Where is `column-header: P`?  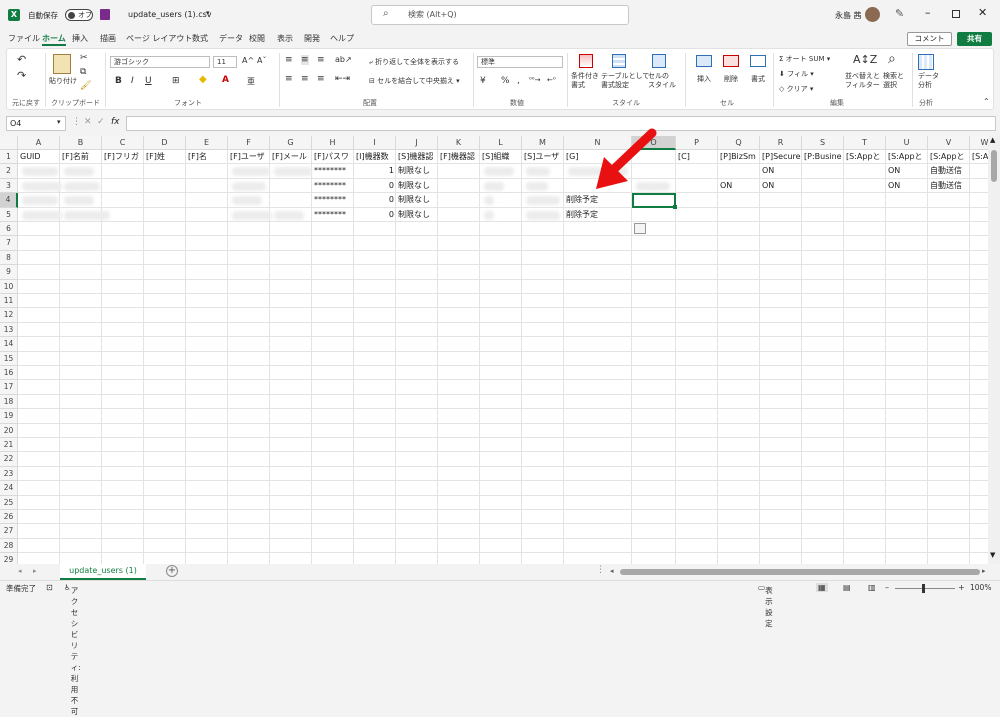 column-header: P is located at coordinates (697, 143).